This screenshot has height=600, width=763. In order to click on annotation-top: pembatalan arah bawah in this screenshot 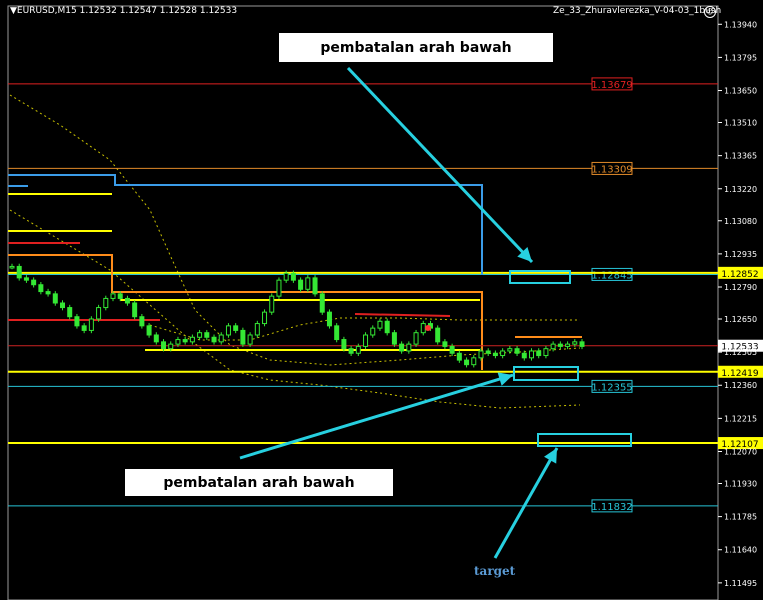, I will do `click(416, 47)`.